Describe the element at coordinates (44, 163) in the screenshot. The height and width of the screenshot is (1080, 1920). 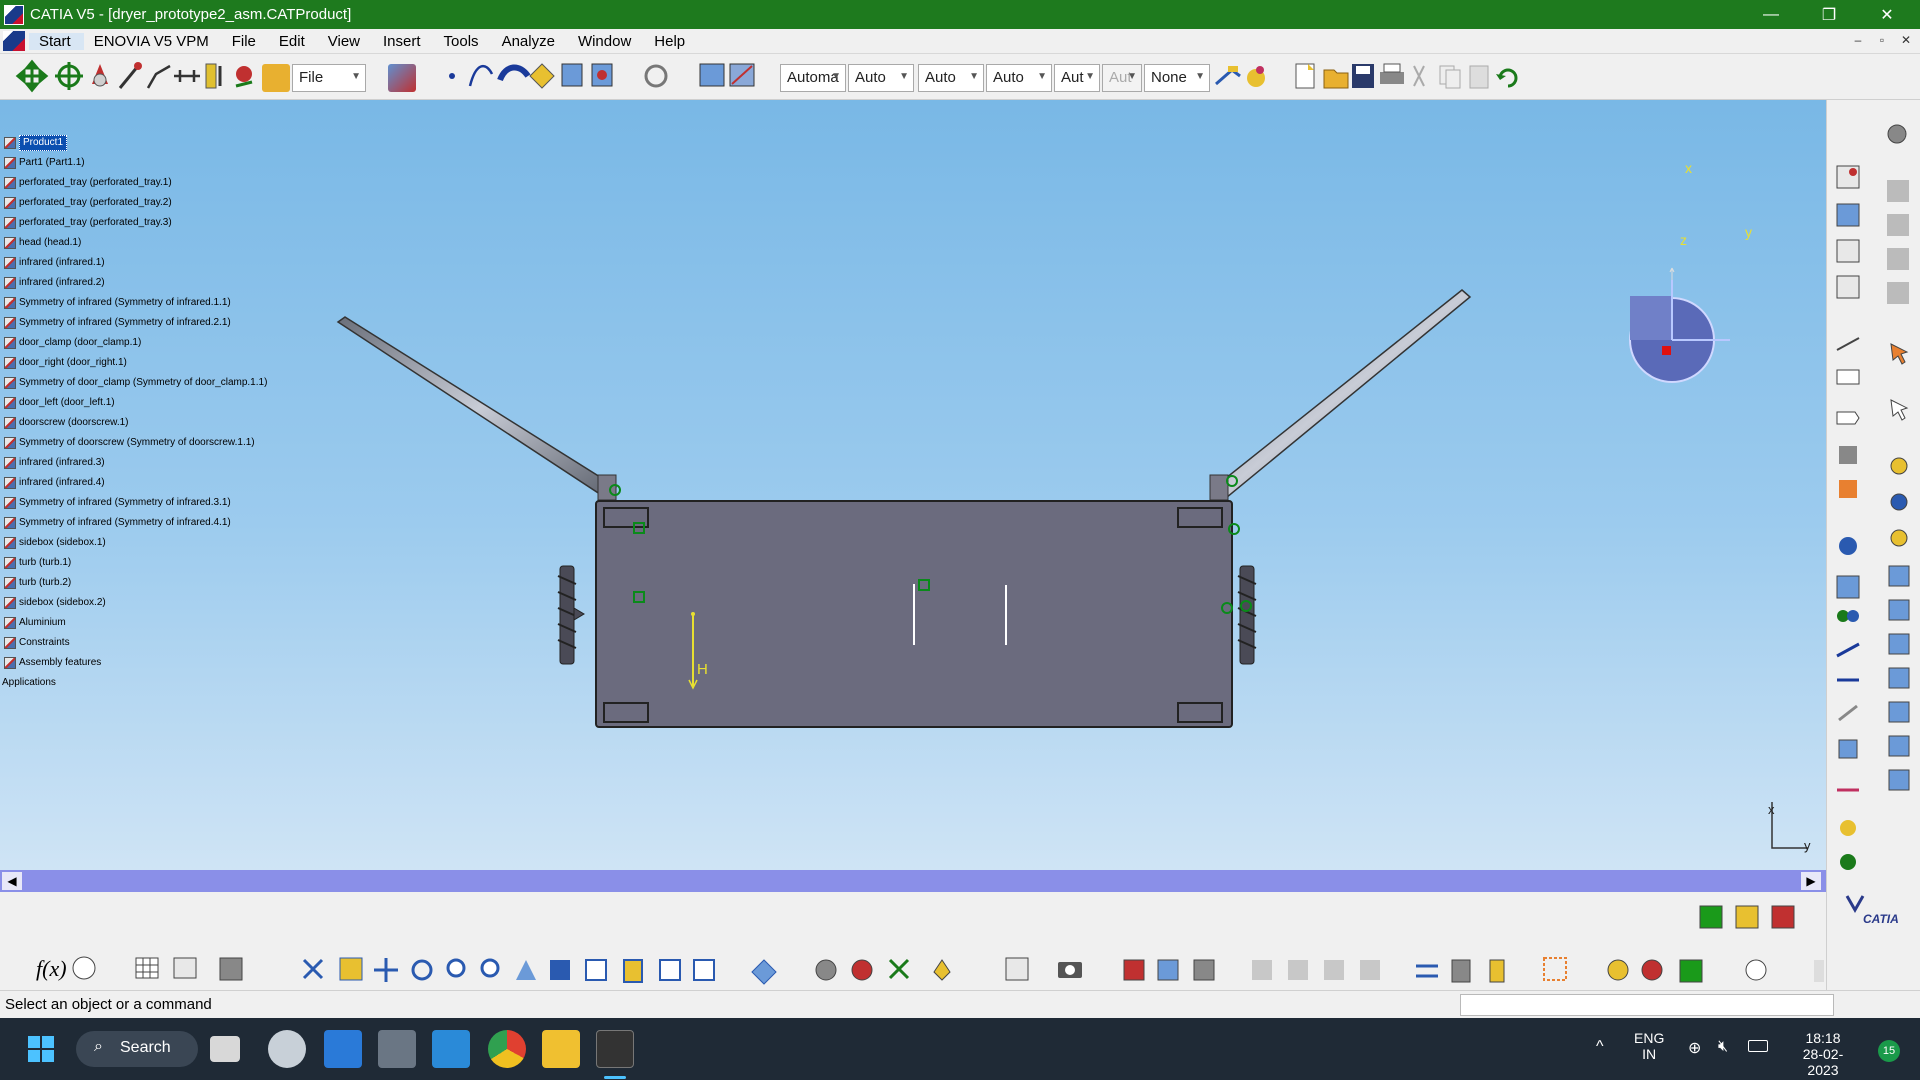
I see `tree-item: Part1 (Part1.1)` at that location.